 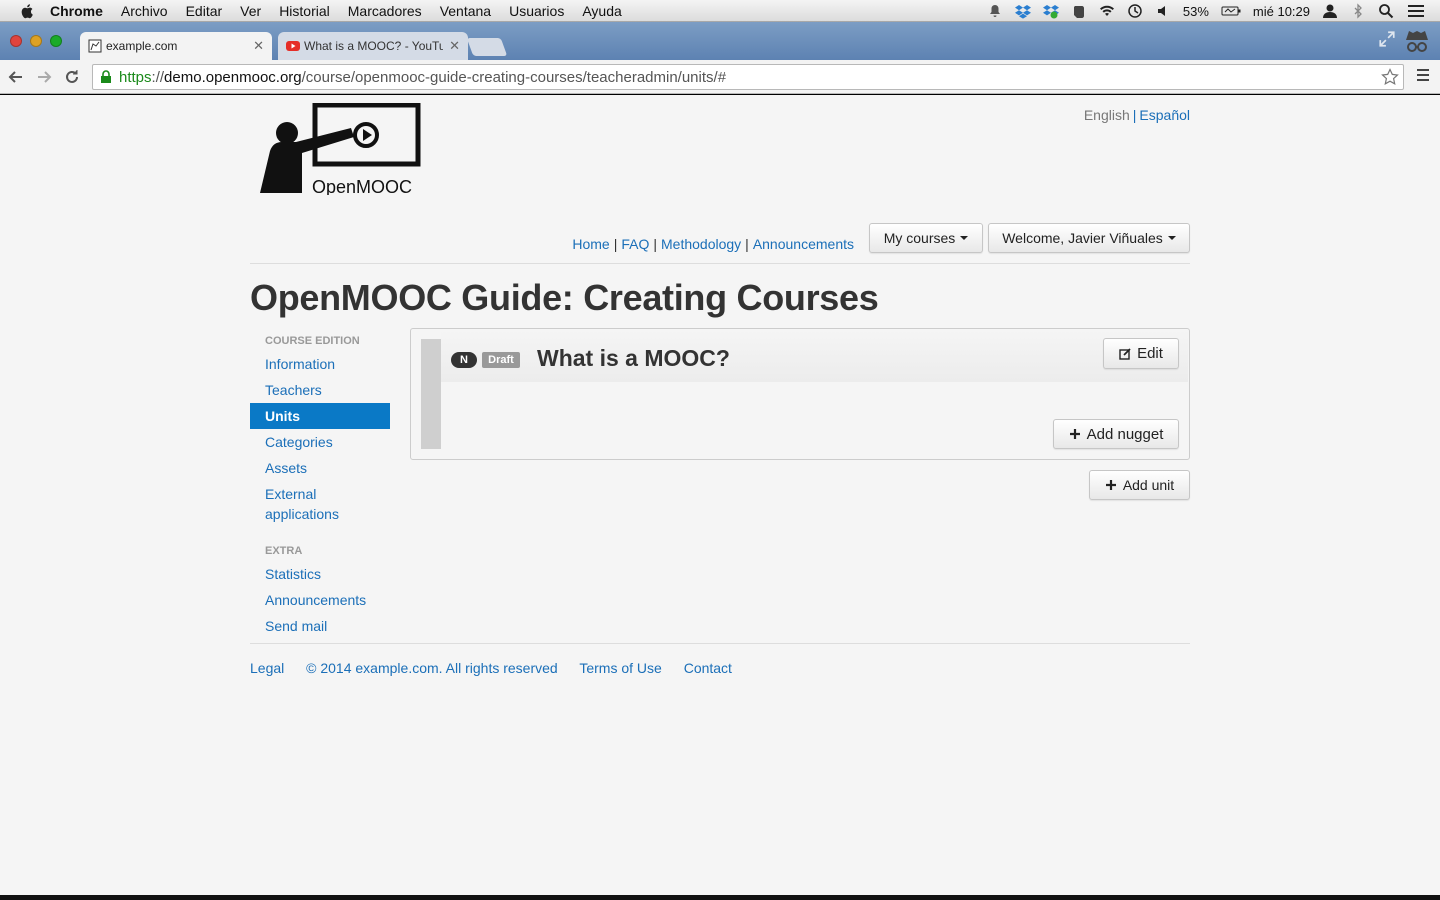 I want to click on sidebar-item-send-mail: Send mail, so click(x=320, y=626).